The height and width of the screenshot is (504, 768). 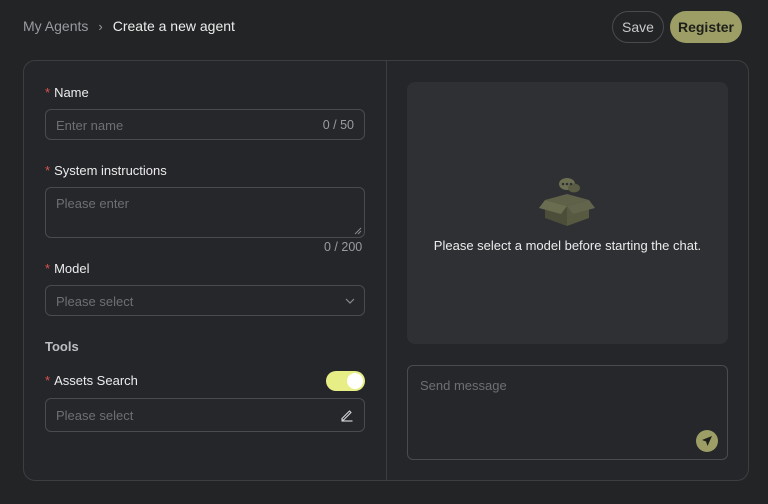 What do you see at coordinates (338, 125) in the screenshot?
I see `name-char-counter: 0 / 50` at bounding box center [338, 125].